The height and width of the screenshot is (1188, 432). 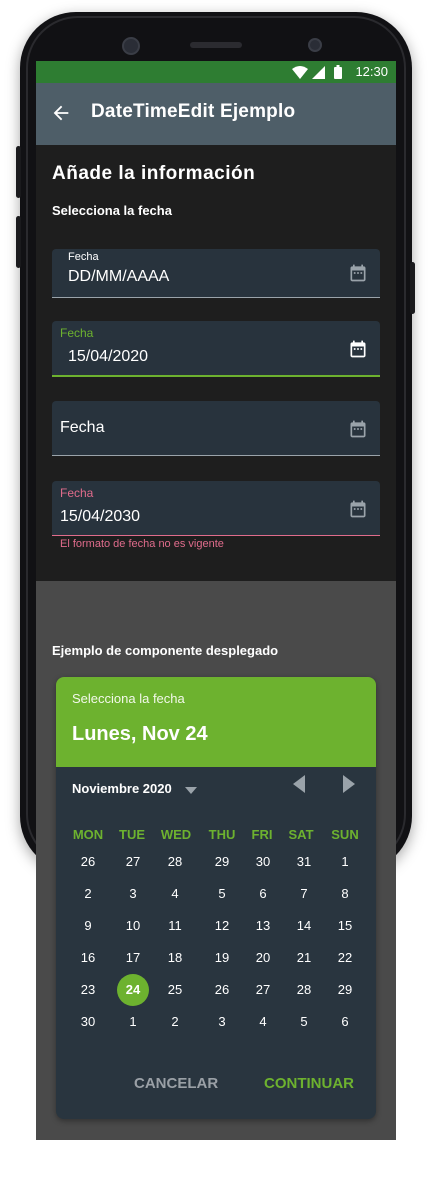 I want to click on calendar-day: 22, so click(x=345, y=958).